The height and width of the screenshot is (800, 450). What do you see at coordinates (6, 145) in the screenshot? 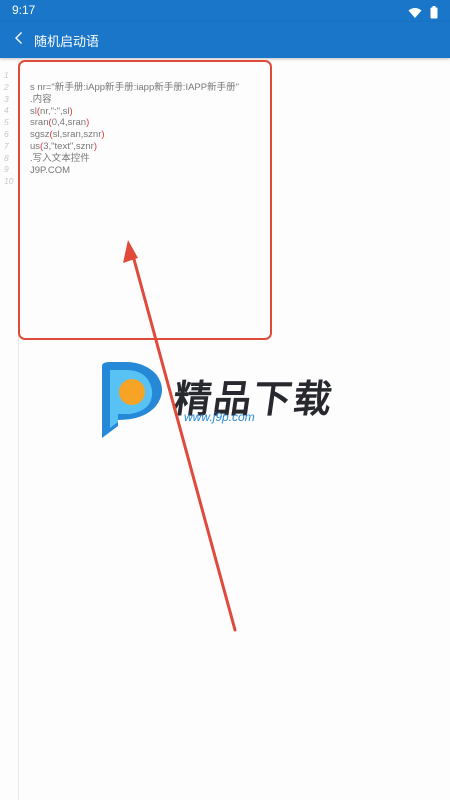
I see `line-number: 7` at bounding box center [6, 145].